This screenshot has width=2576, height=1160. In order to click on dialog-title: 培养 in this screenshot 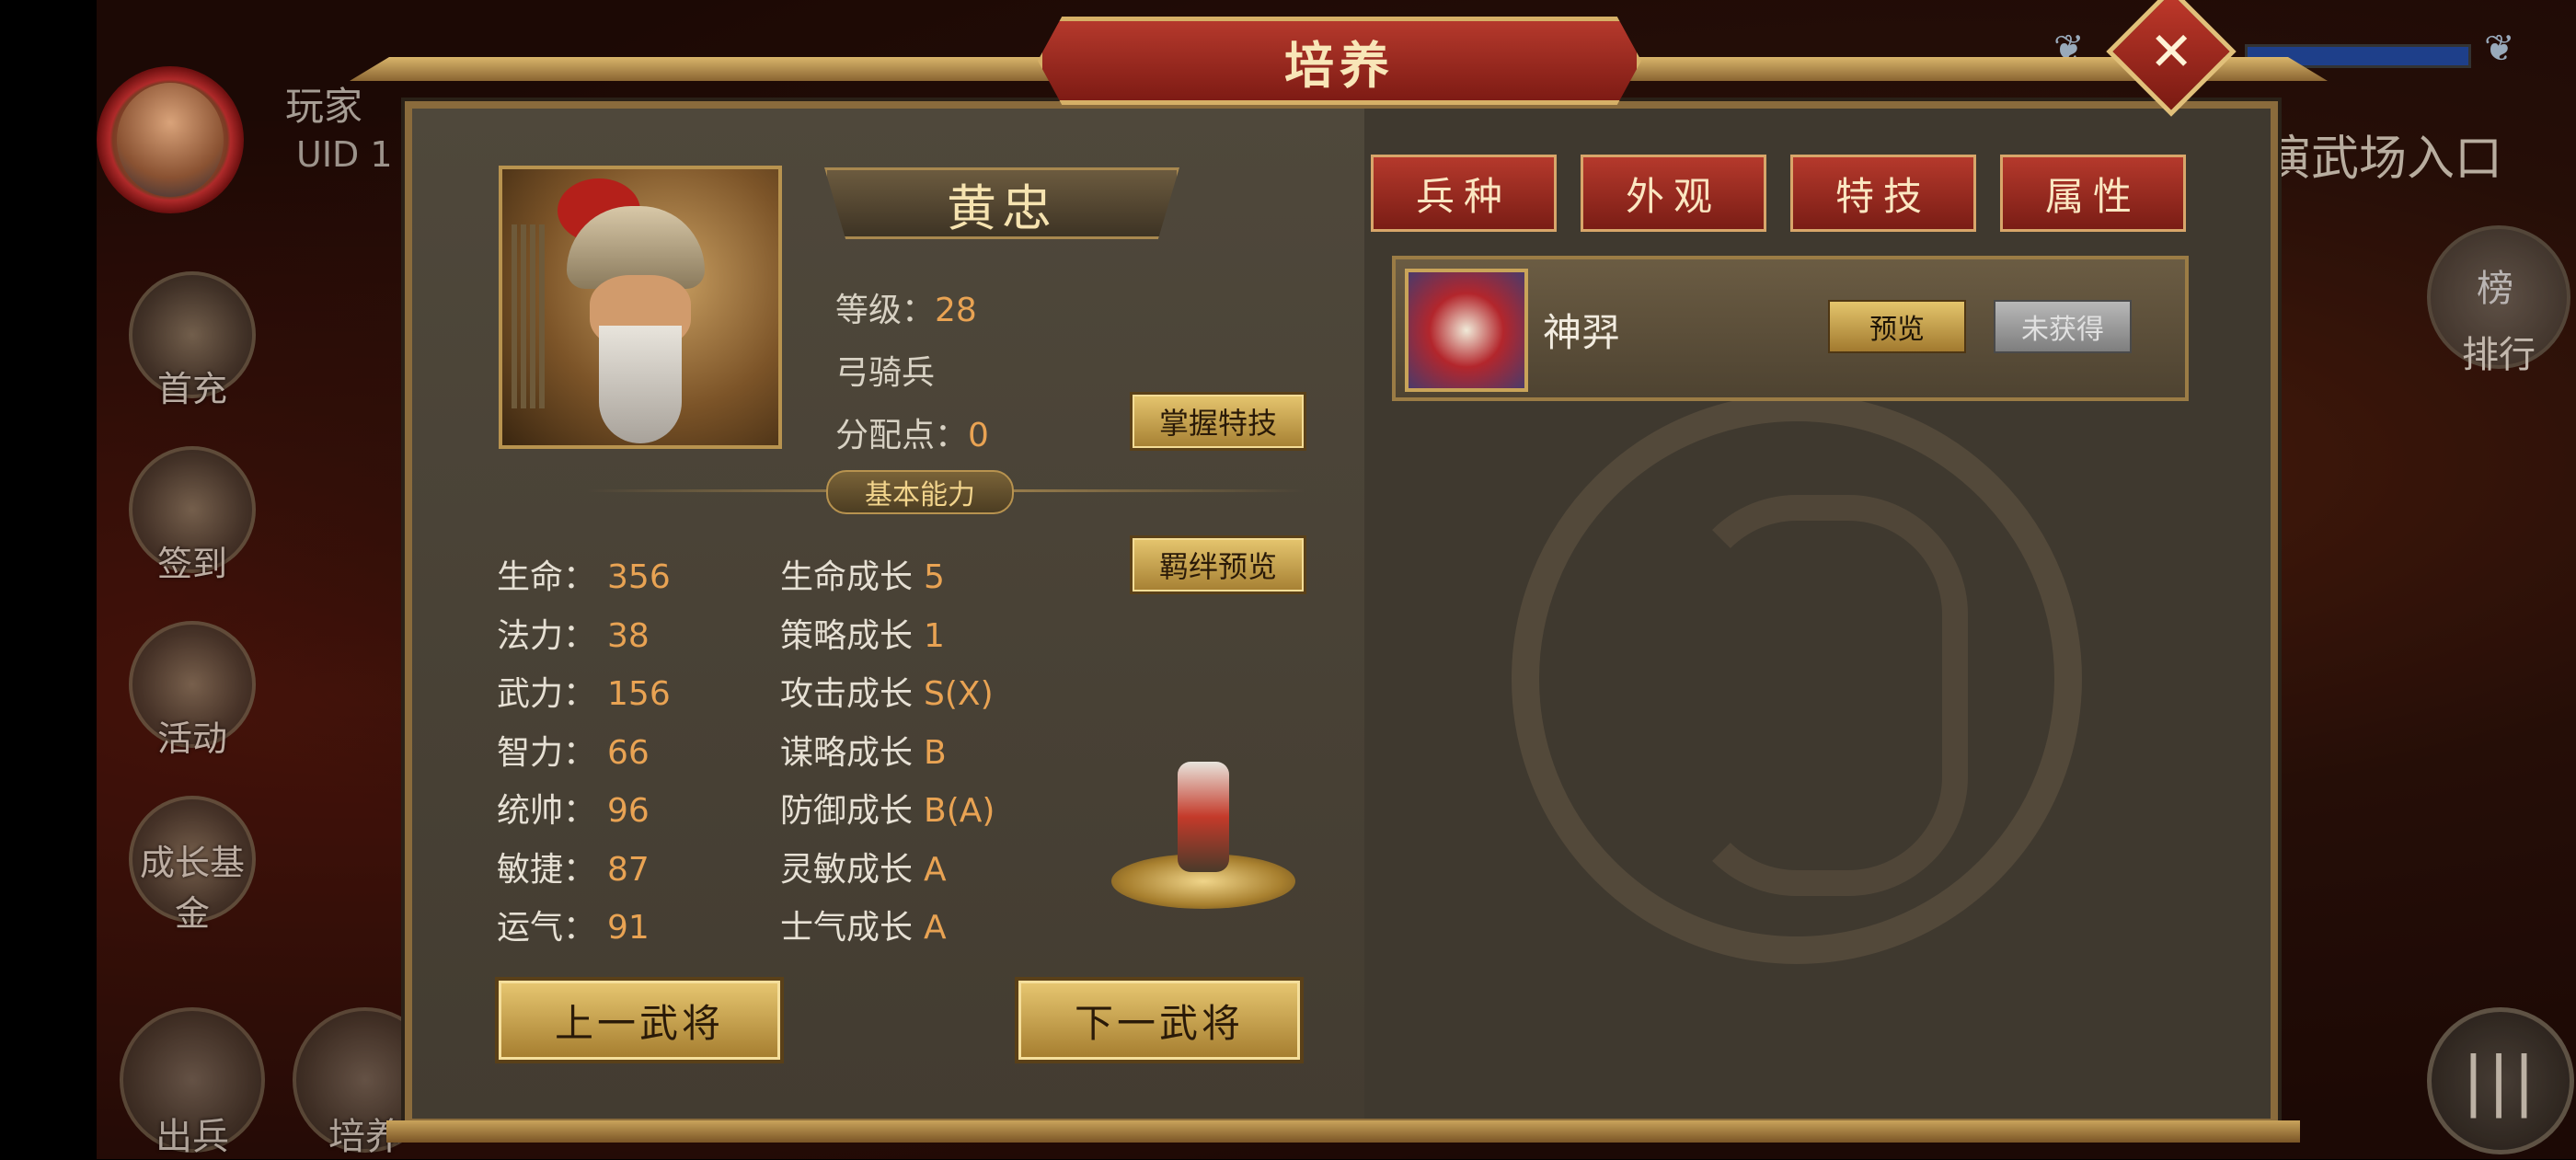, I will do `click(1339, 65)`.